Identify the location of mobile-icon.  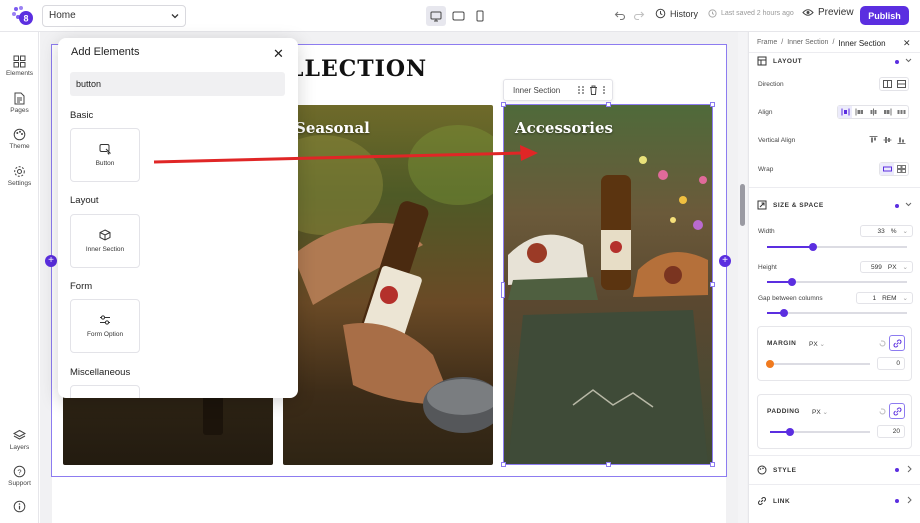
(480, 16).